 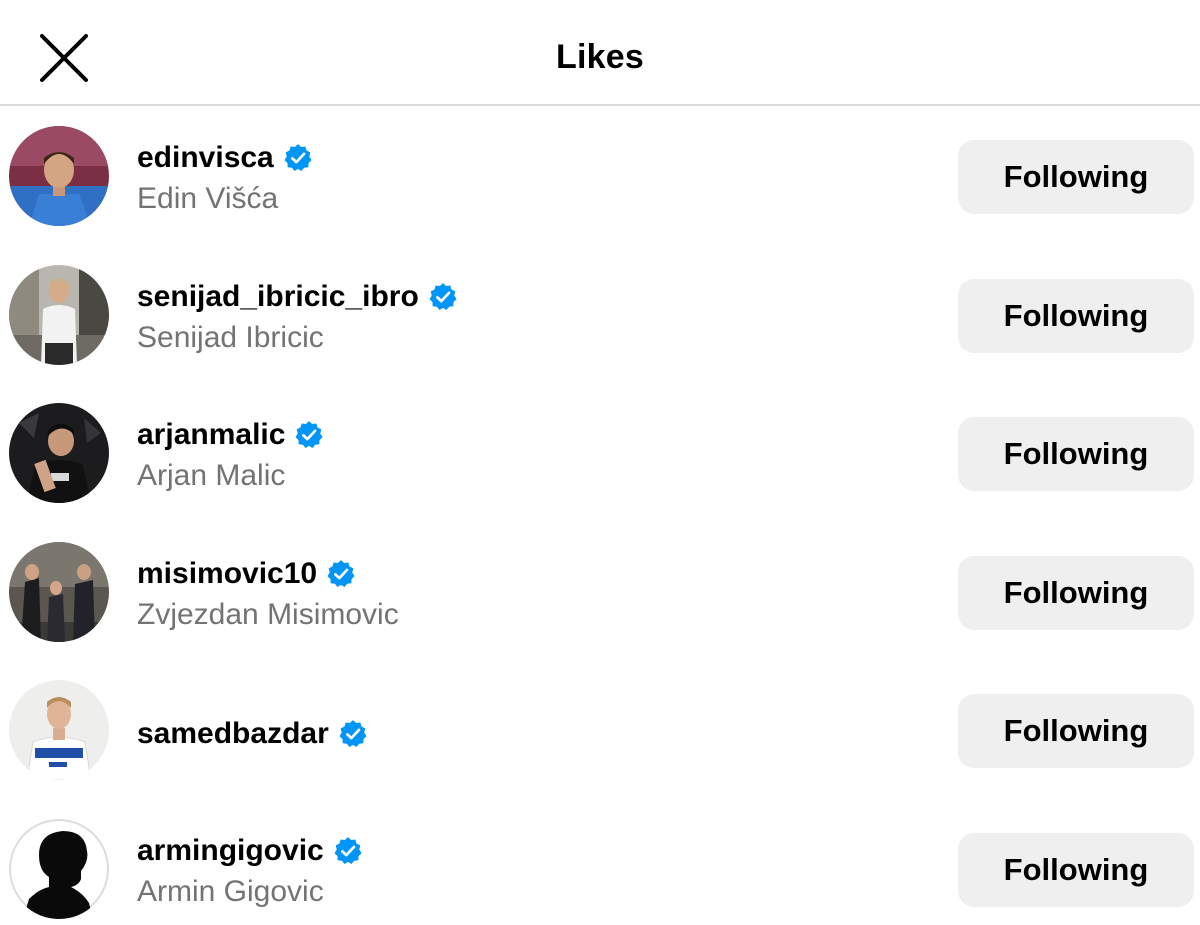 I want to click on full-name: Armin Gigovic, so click(x=230, y=891).